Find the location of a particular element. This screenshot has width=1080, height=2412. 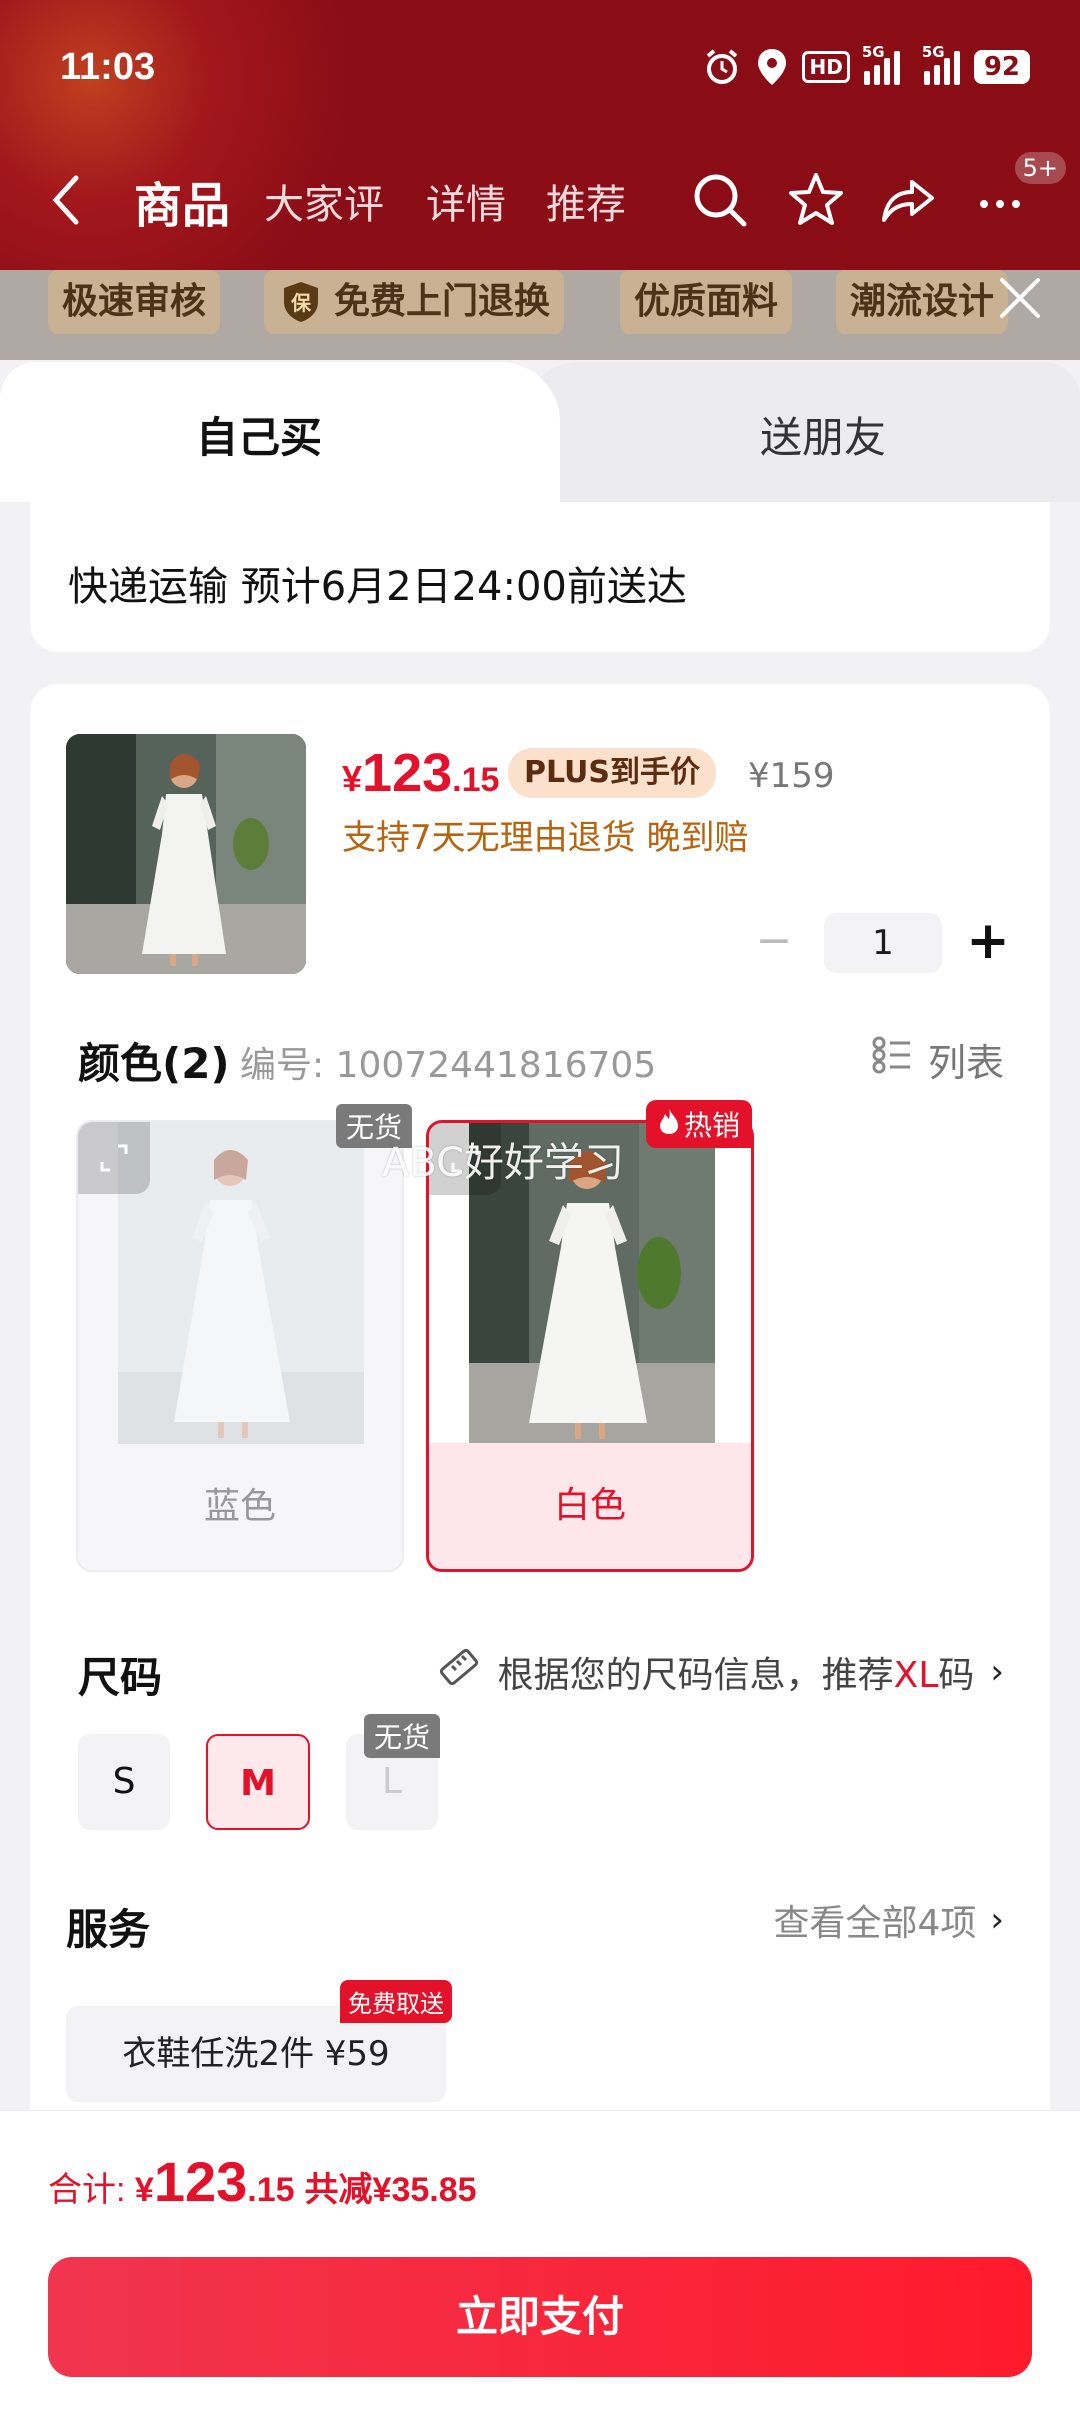

tab-buy-self-label: 自己买 is located at coordinates (259, 437).